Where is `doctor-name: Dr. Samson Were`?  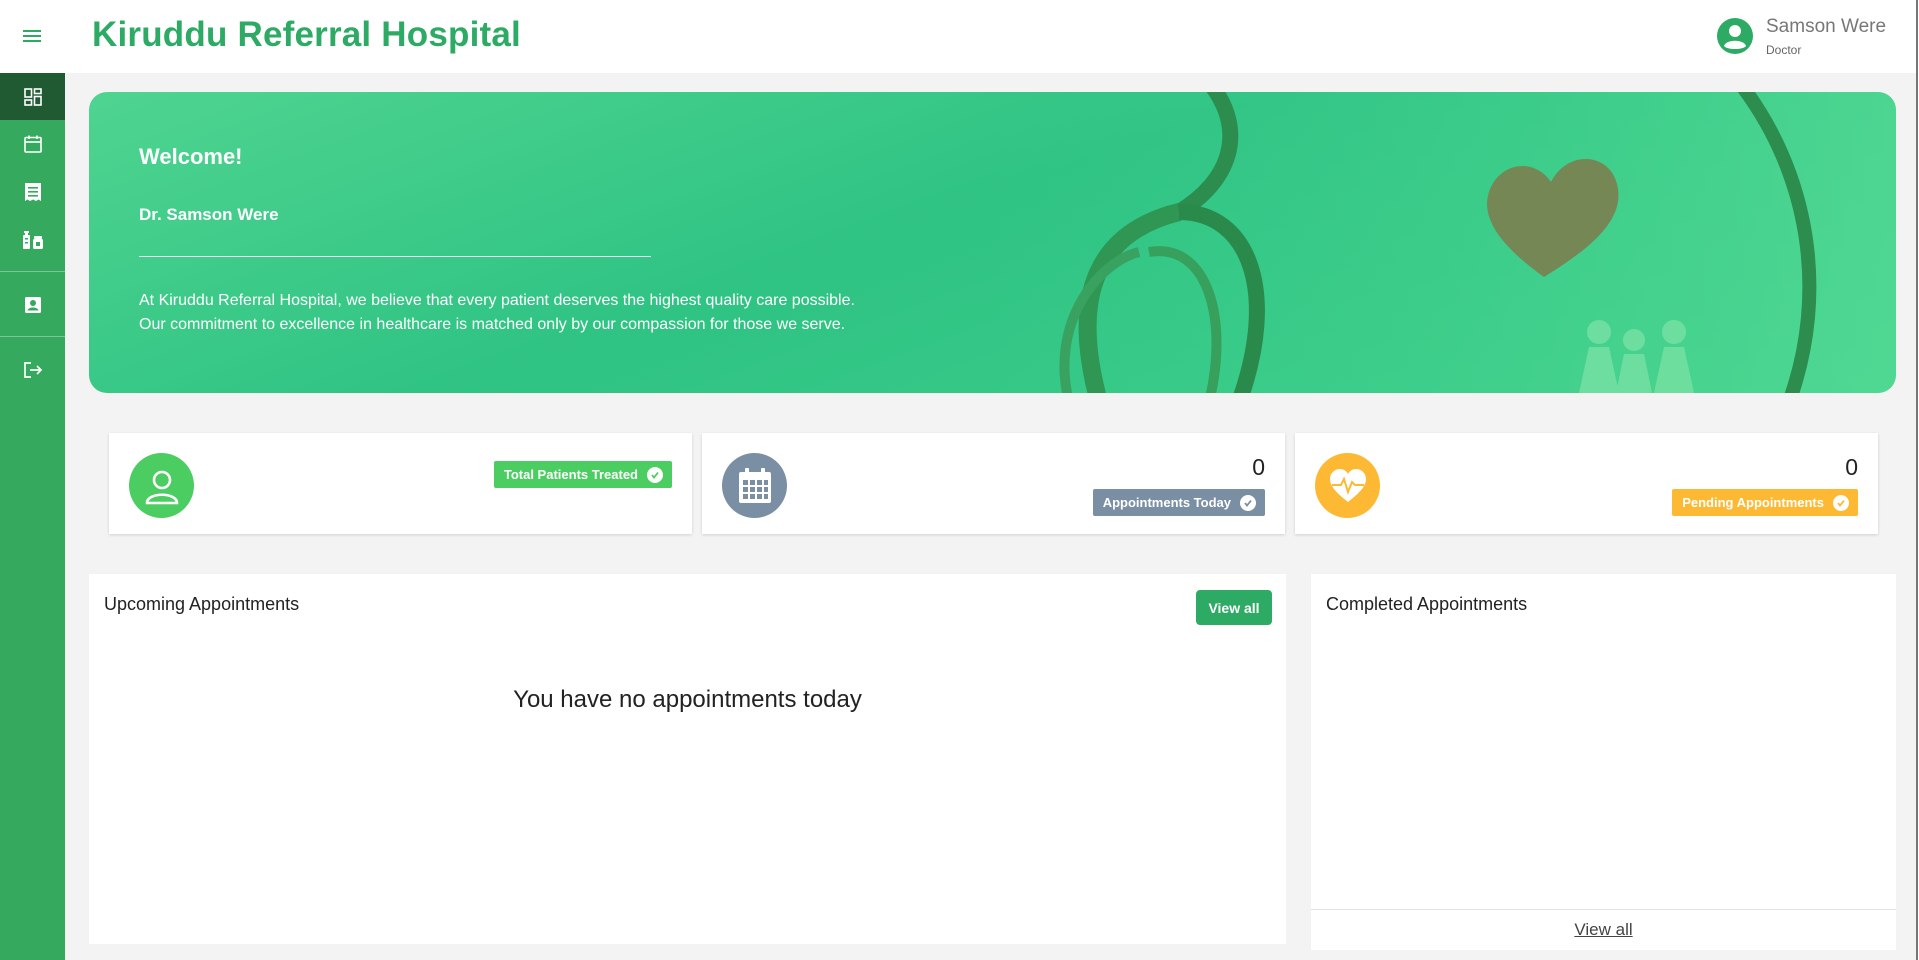 doctor-name: Dr. Samson Were is located at coordinates (209, 214).